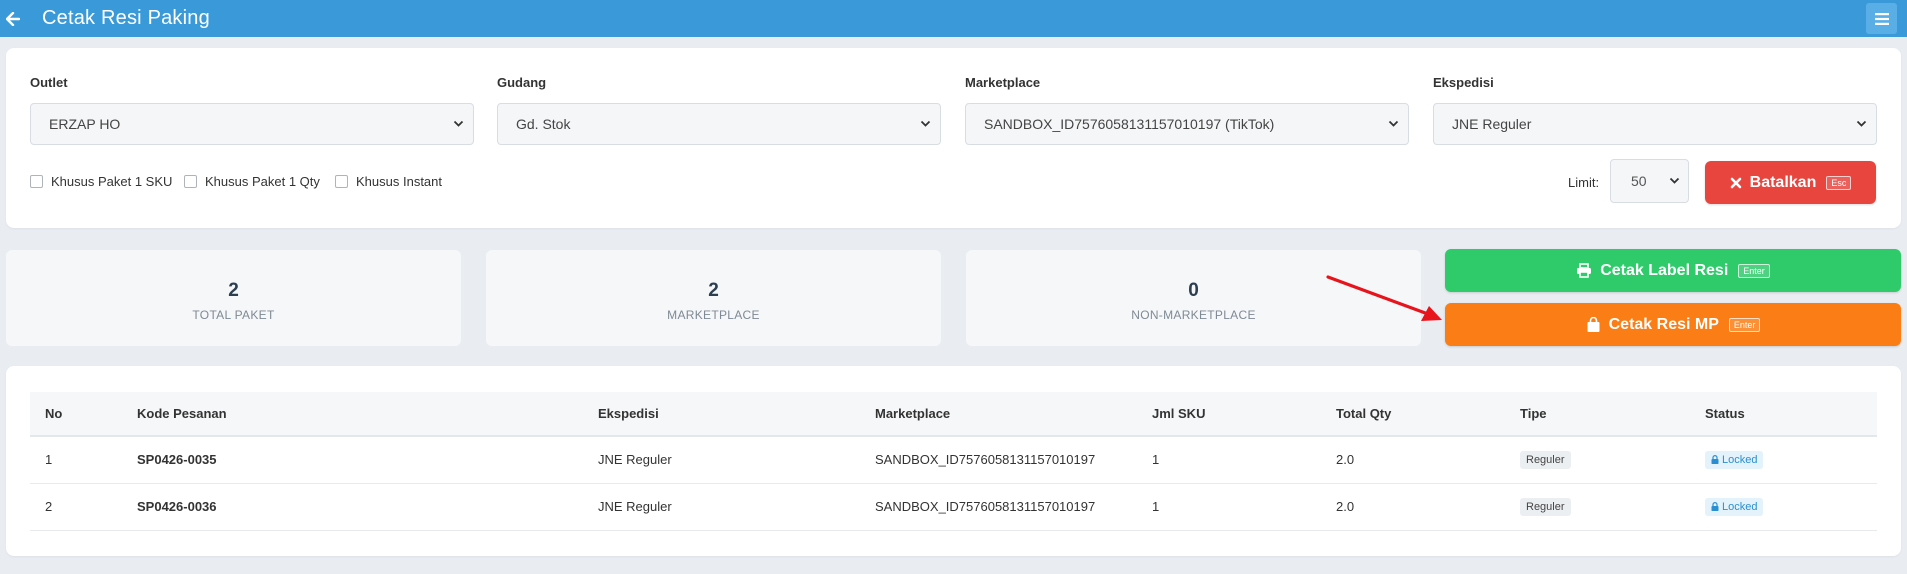 The width and height of the screenshot is (1907, 574). I want to click on limit-label: Limit:, so click(1584, 182).